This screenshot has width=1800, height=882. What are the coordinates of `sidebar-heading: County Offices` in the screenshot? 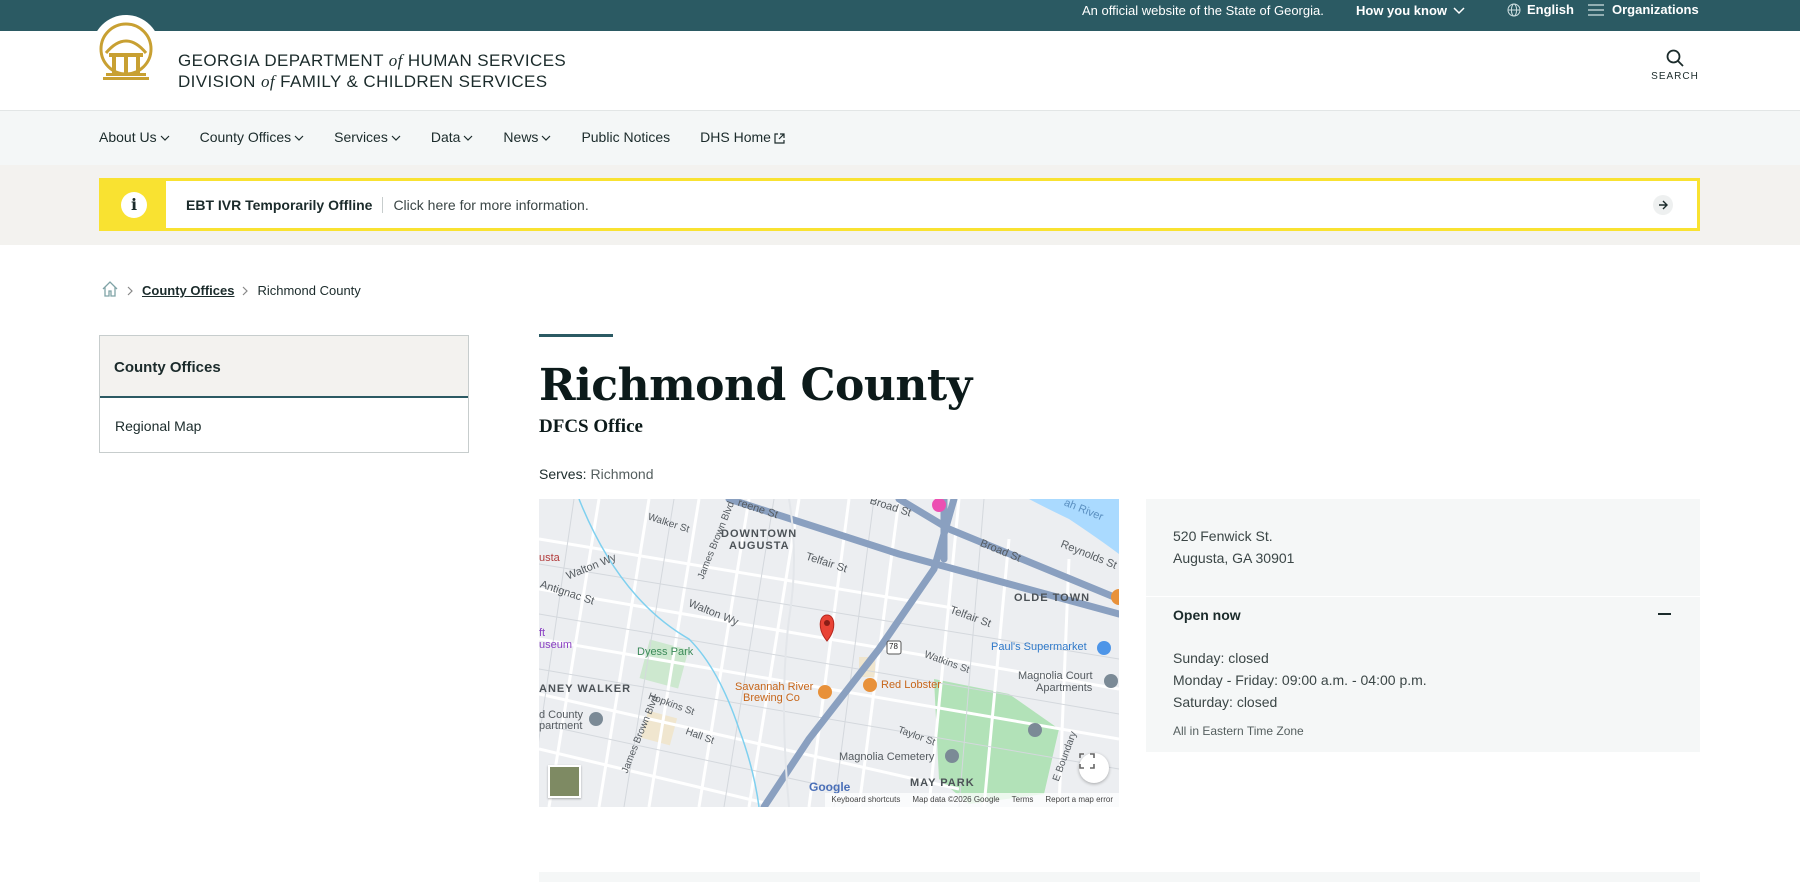 It's located at (284, 367).